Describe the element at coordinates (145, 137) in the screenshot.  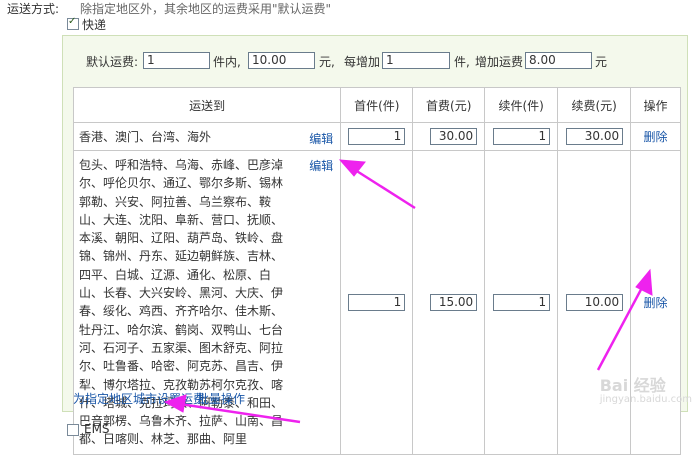
I see `region-text: 香港、澳门、台湾、海外` at that location.